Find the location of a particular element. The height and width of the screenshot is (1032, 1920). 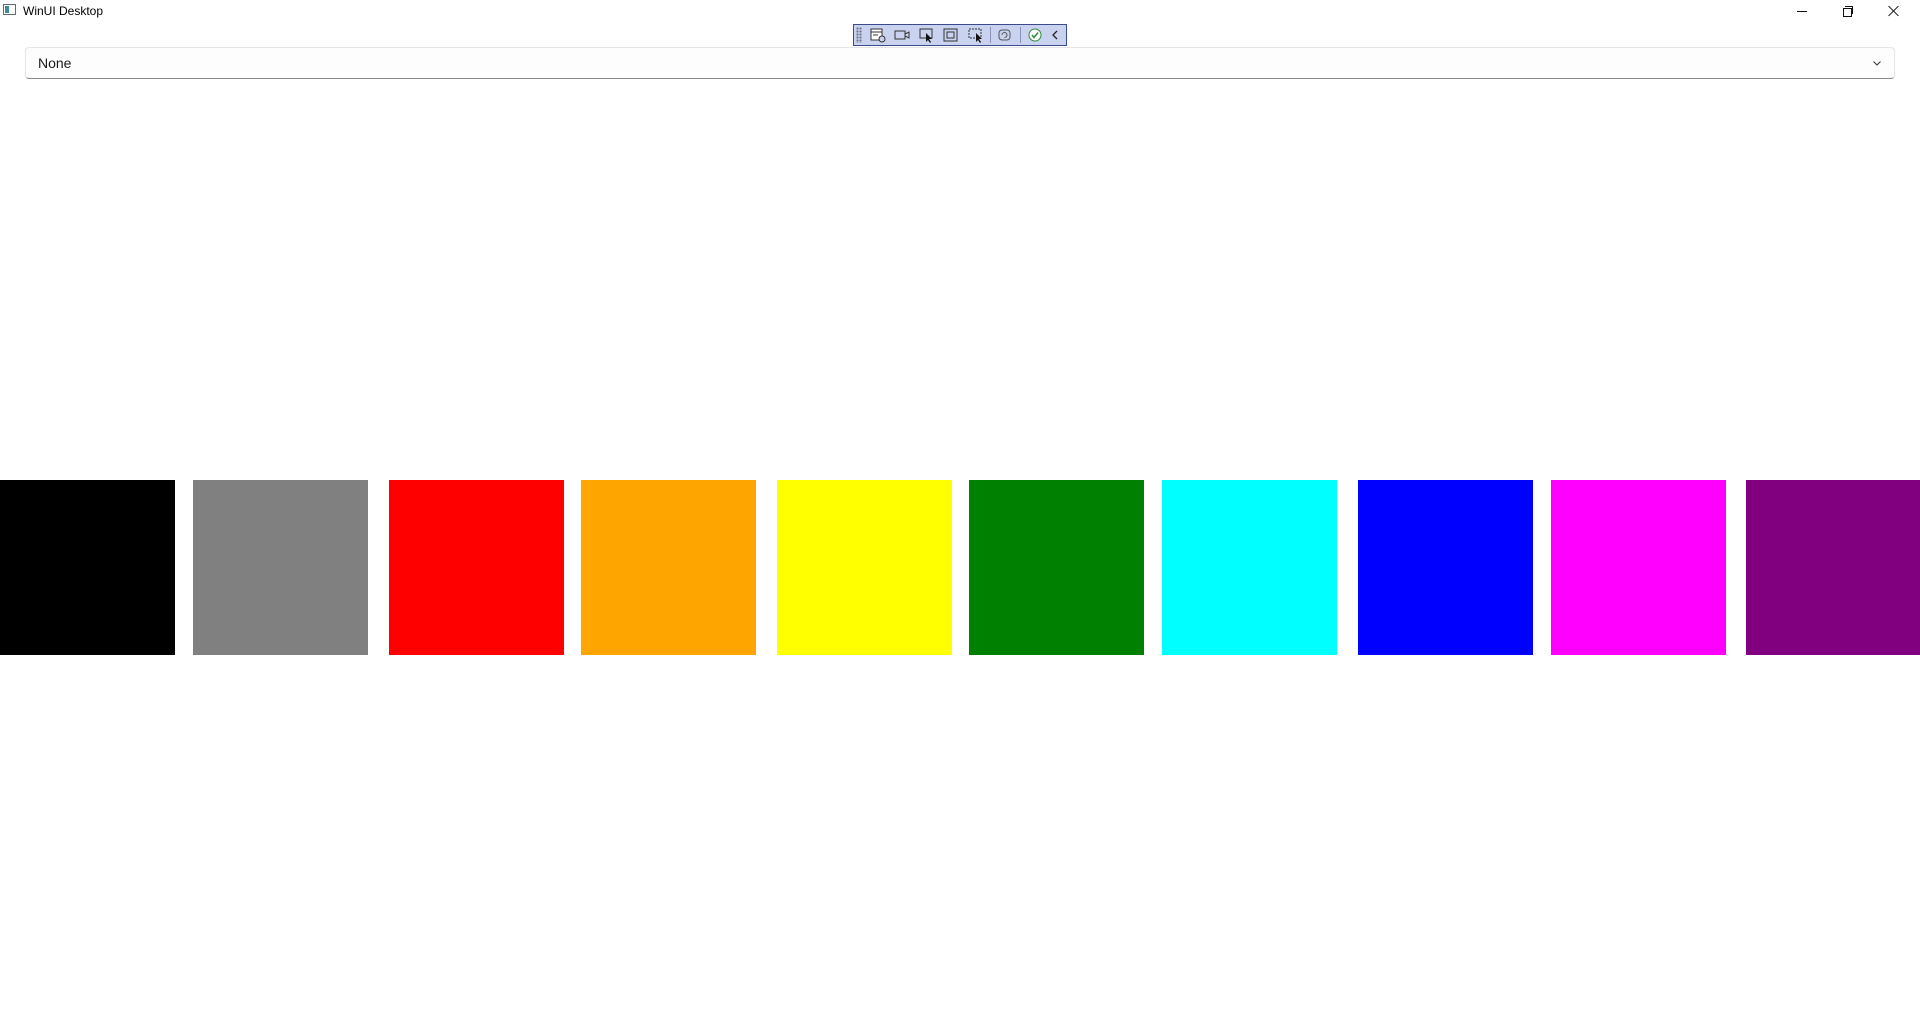

track-focus-button is located at coordinates (976, 35).